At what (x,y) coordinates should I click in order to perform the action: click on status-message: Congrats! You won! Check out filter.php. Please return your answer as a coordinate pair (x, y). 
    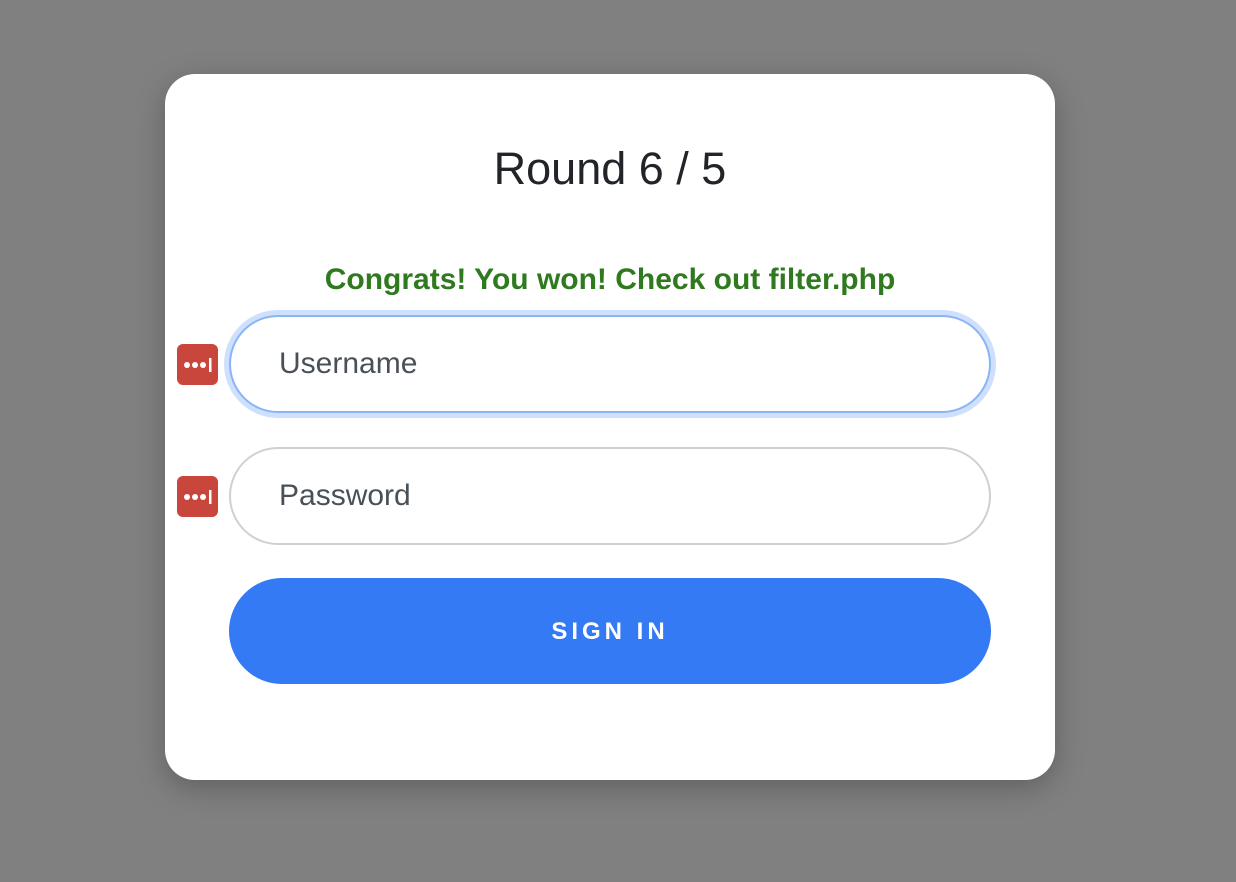
    Looking at the image, I should click on (610, 279).